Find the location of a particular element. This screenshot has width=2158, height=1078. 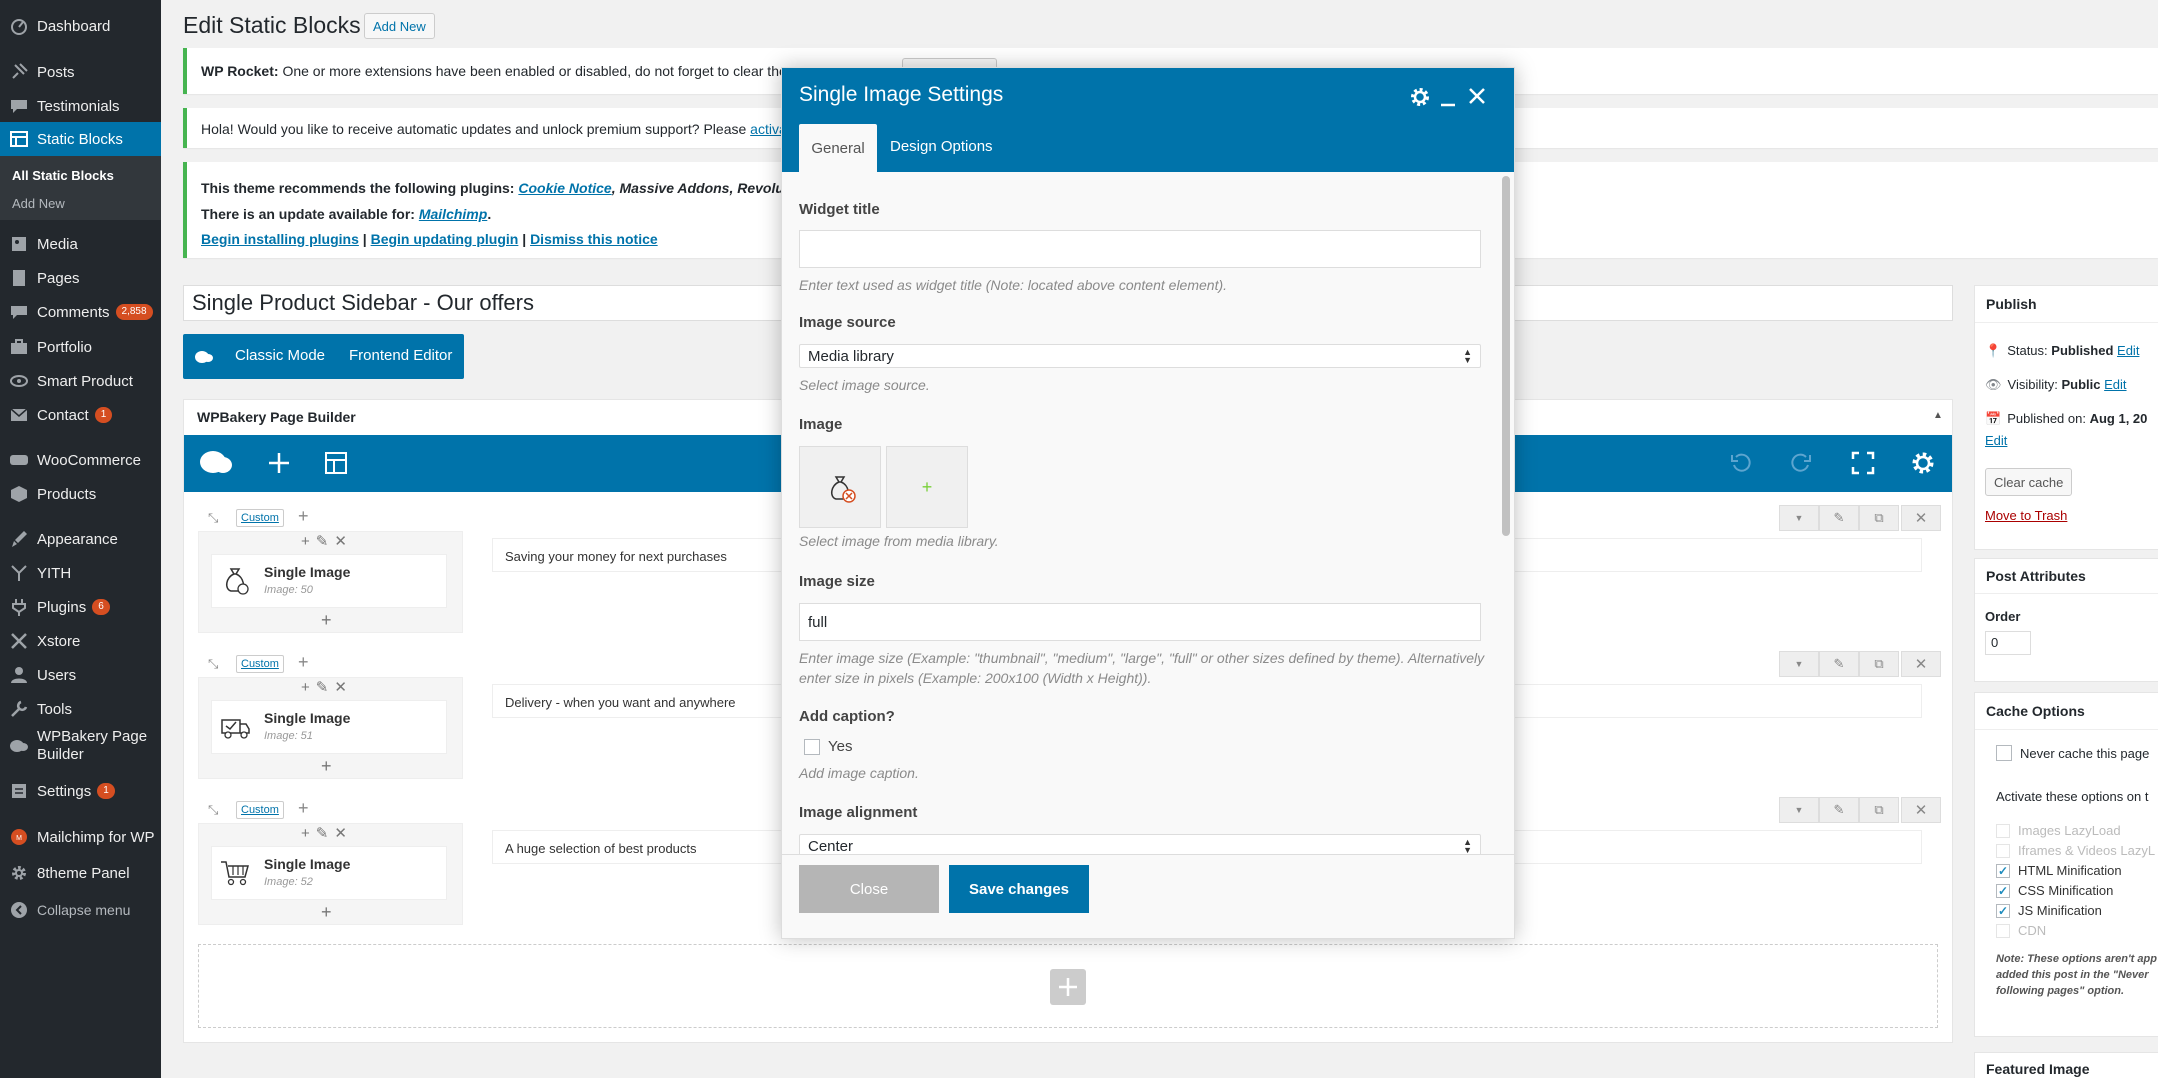

selected-image-thumb is located at coordinates (840, 487).